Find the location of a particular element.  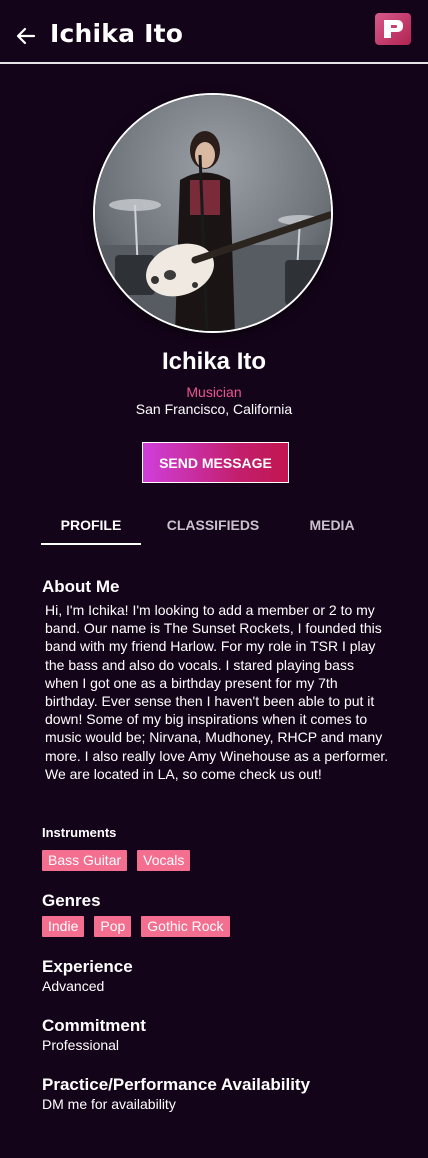

commitment-title: Commitment is located at coordinates (94, 1025).